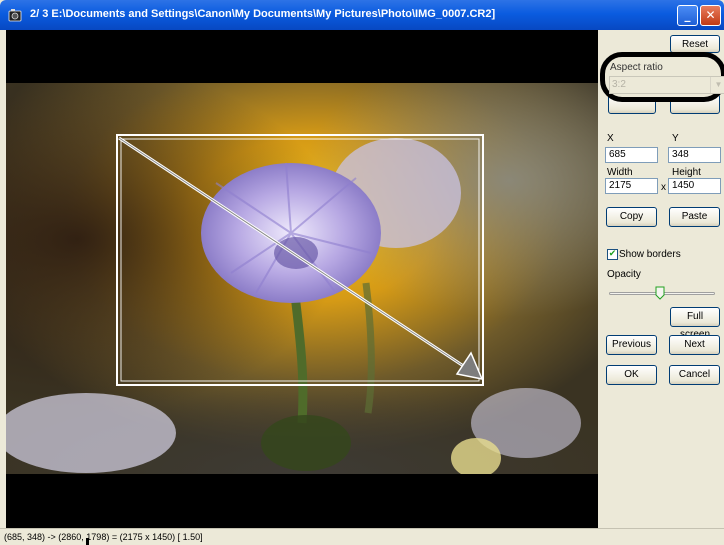  Describe the element at coordinates (694, 186) in the screenshot. I see `height-field: 1450` at that location.